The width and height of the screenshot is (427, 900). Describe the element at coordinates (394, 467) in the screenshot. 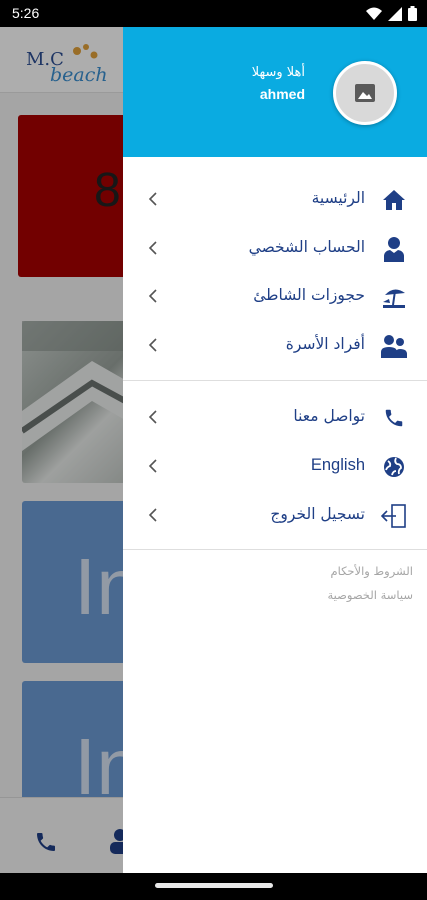

I see `globe-icon` at that location.